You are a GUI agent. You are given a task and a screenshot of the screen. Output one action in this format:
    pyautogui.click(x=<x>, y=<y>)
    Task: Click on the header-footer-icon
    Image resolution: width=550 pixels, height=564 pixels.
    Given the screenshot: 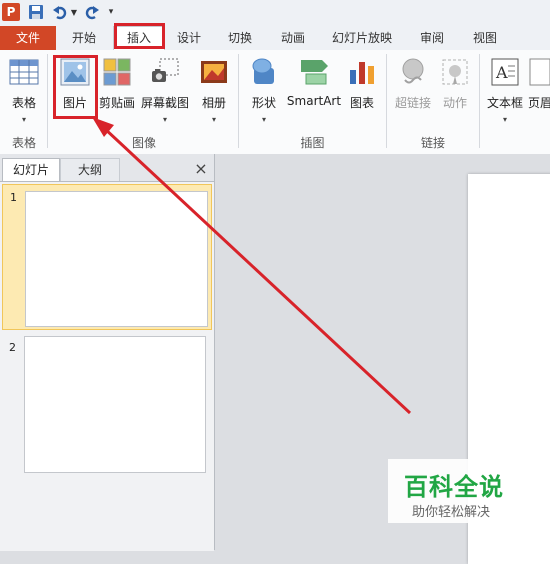 What is the action you would take?
    pyautogui.click(x=539, y=72)
    